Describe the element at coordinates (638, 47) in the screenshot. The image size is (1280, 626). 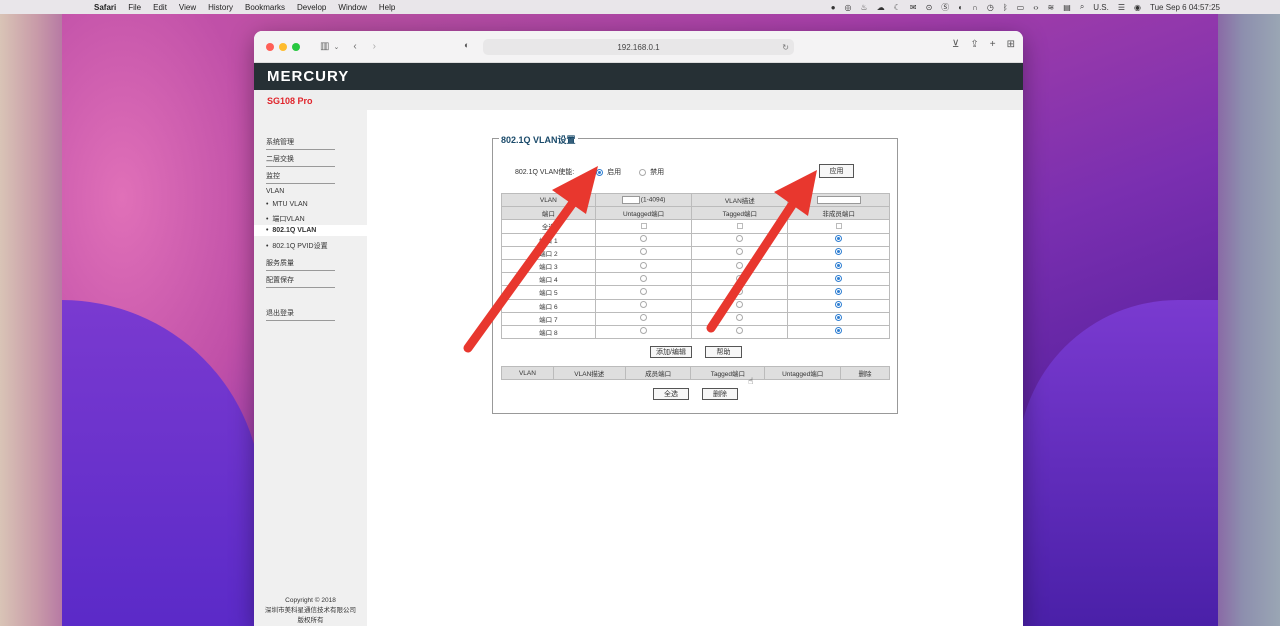
I see `address-bar: 192.168.0.1 ↻` at that location.